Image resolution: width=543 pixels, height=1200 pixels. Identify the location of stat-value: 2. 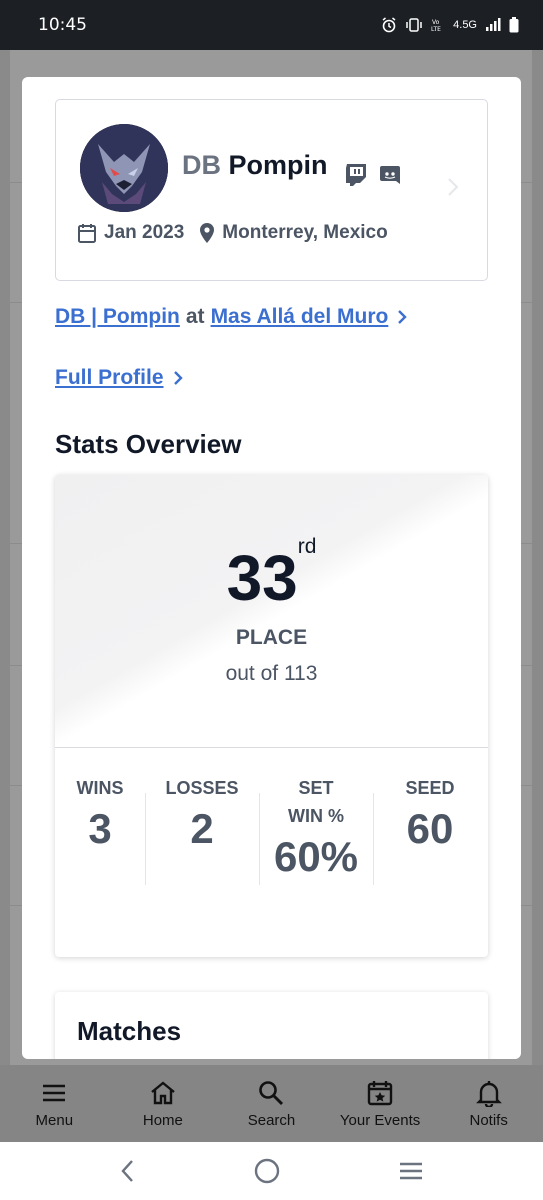
(202, 828).